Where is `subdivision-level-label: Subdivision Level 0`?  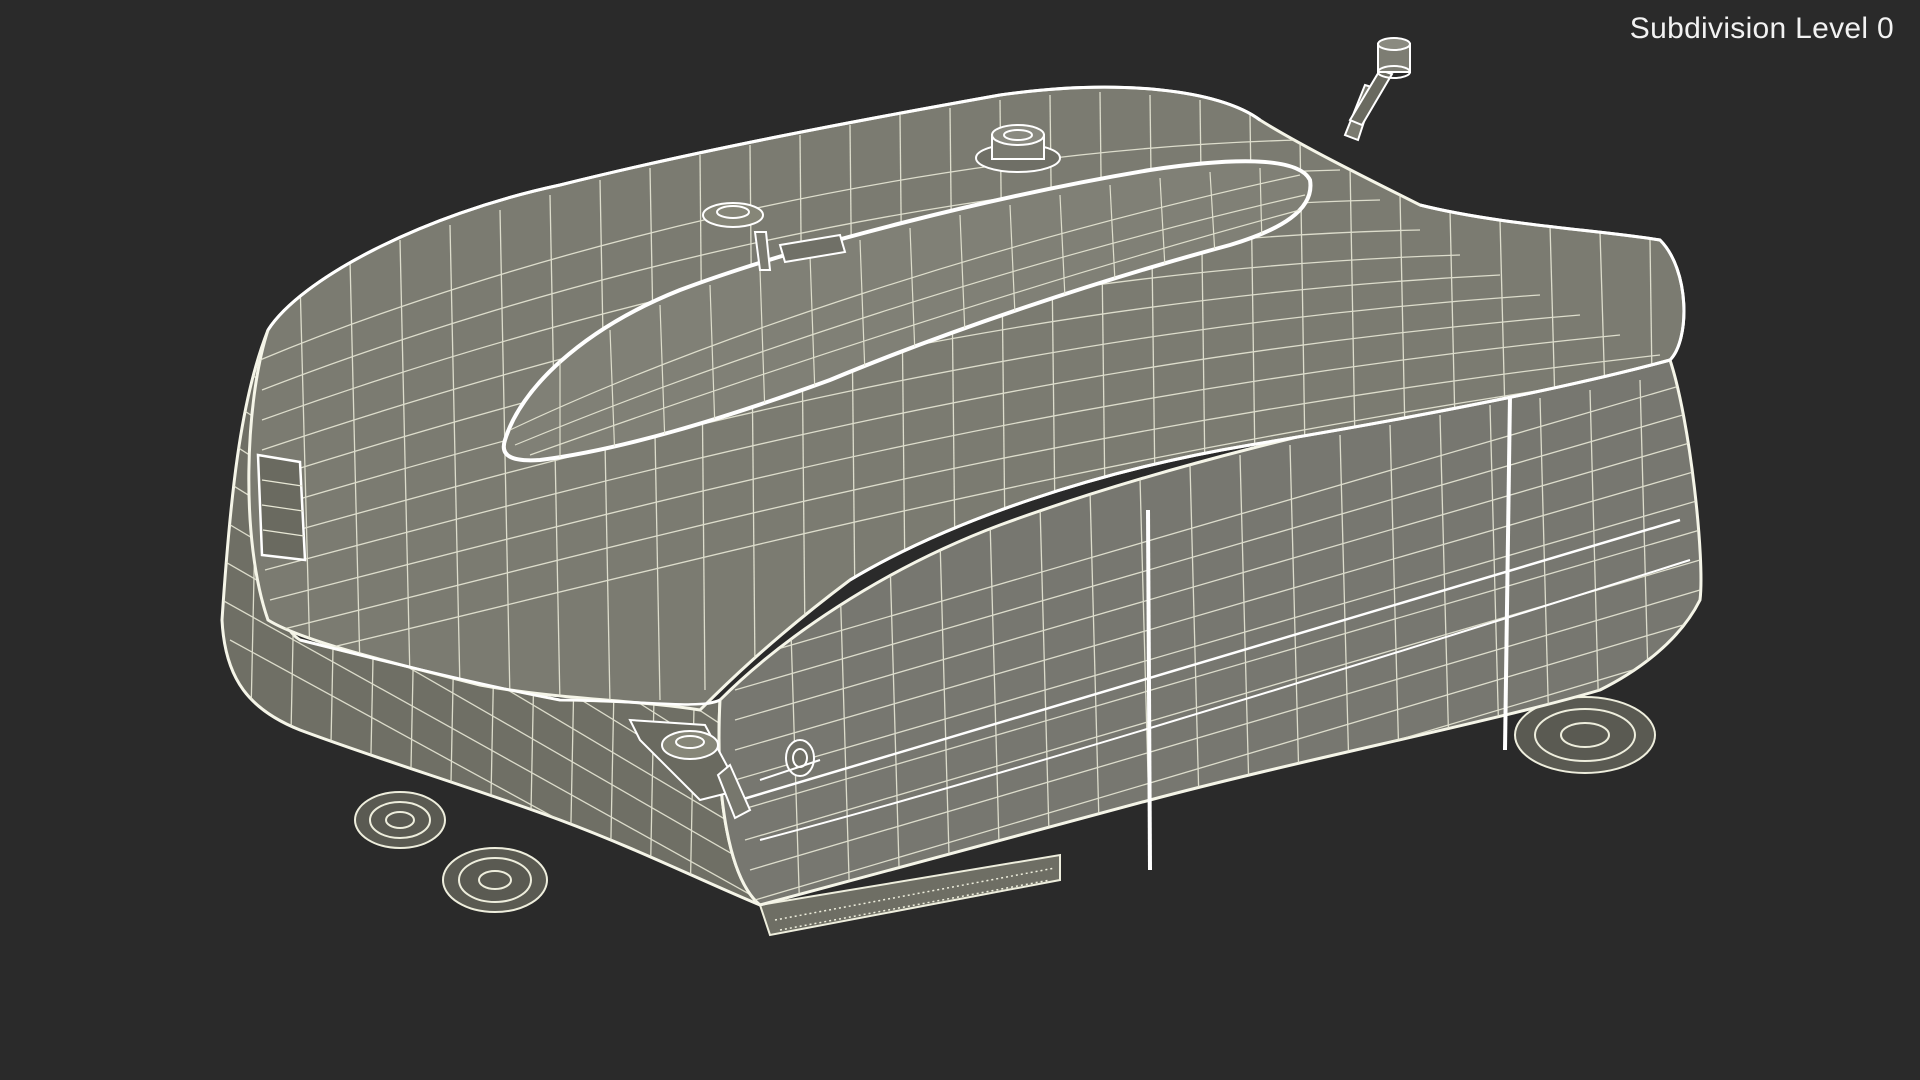
subdivision-level-label: Subdivision Level 0 is located at coordinates (1761, 28).